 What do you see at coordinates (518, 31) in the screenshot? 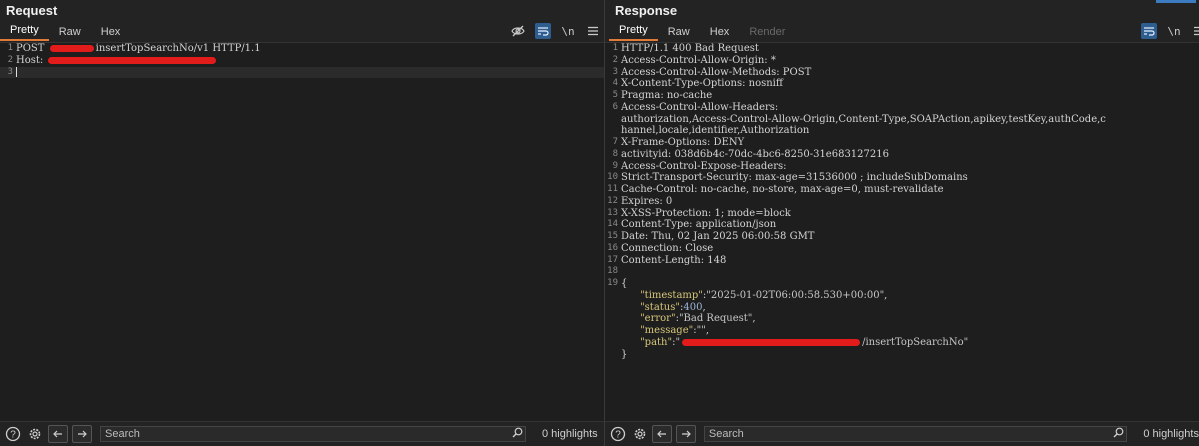
I see `eye-off-icon` at bounding box center [518, 31].